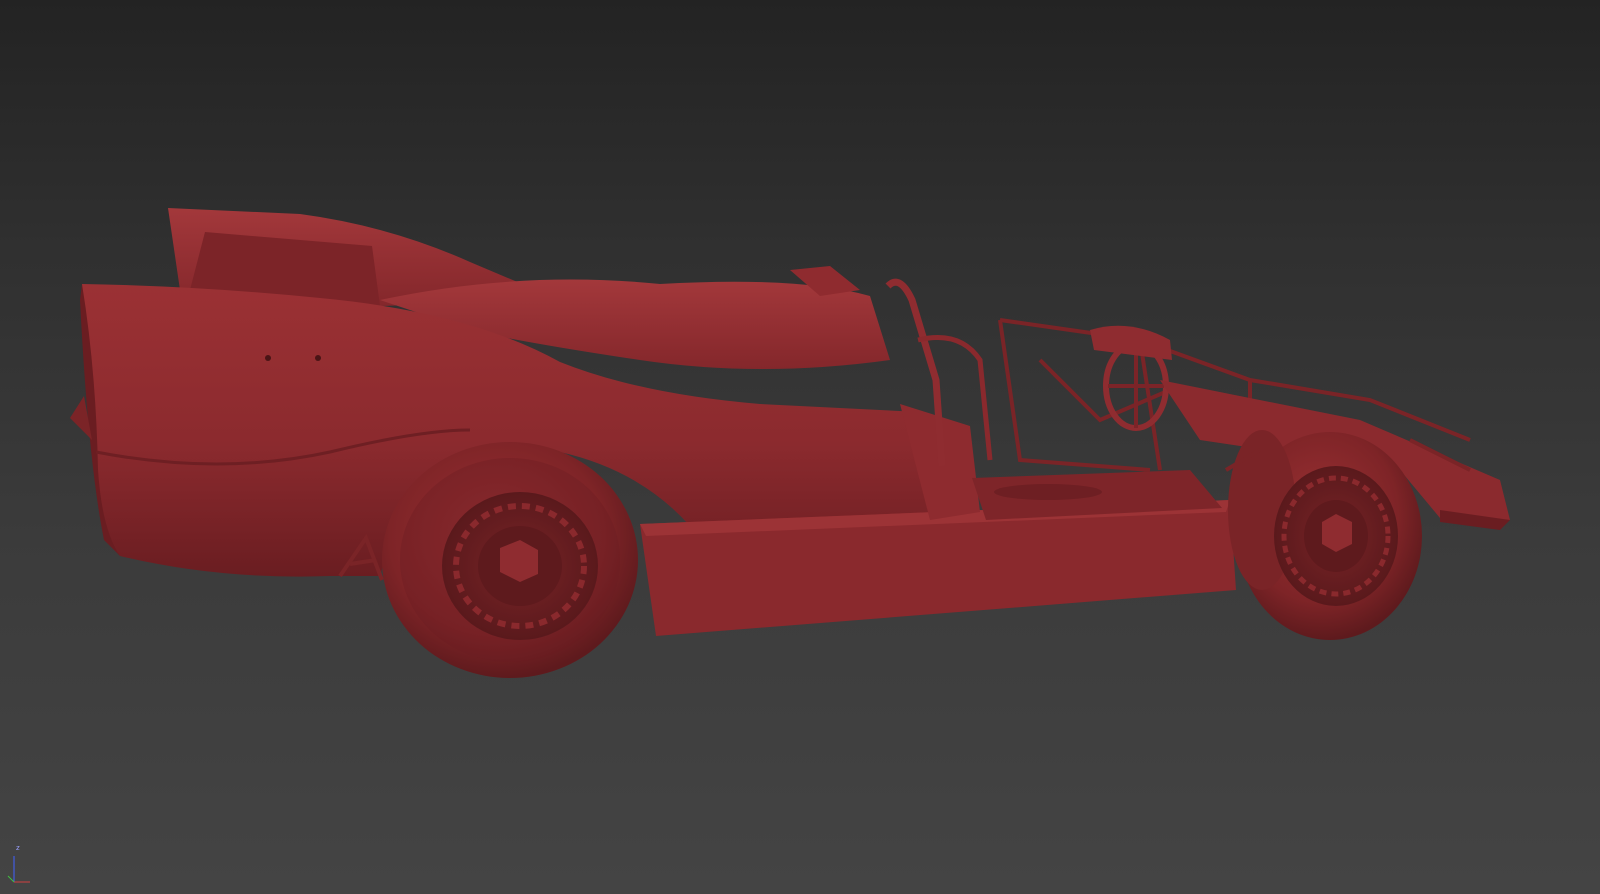 The image size is (1600, 894). What do you see at coordinates (1048, 492) in the screenshot?
I see `floor-vent` at bounding box center [1048, 492].